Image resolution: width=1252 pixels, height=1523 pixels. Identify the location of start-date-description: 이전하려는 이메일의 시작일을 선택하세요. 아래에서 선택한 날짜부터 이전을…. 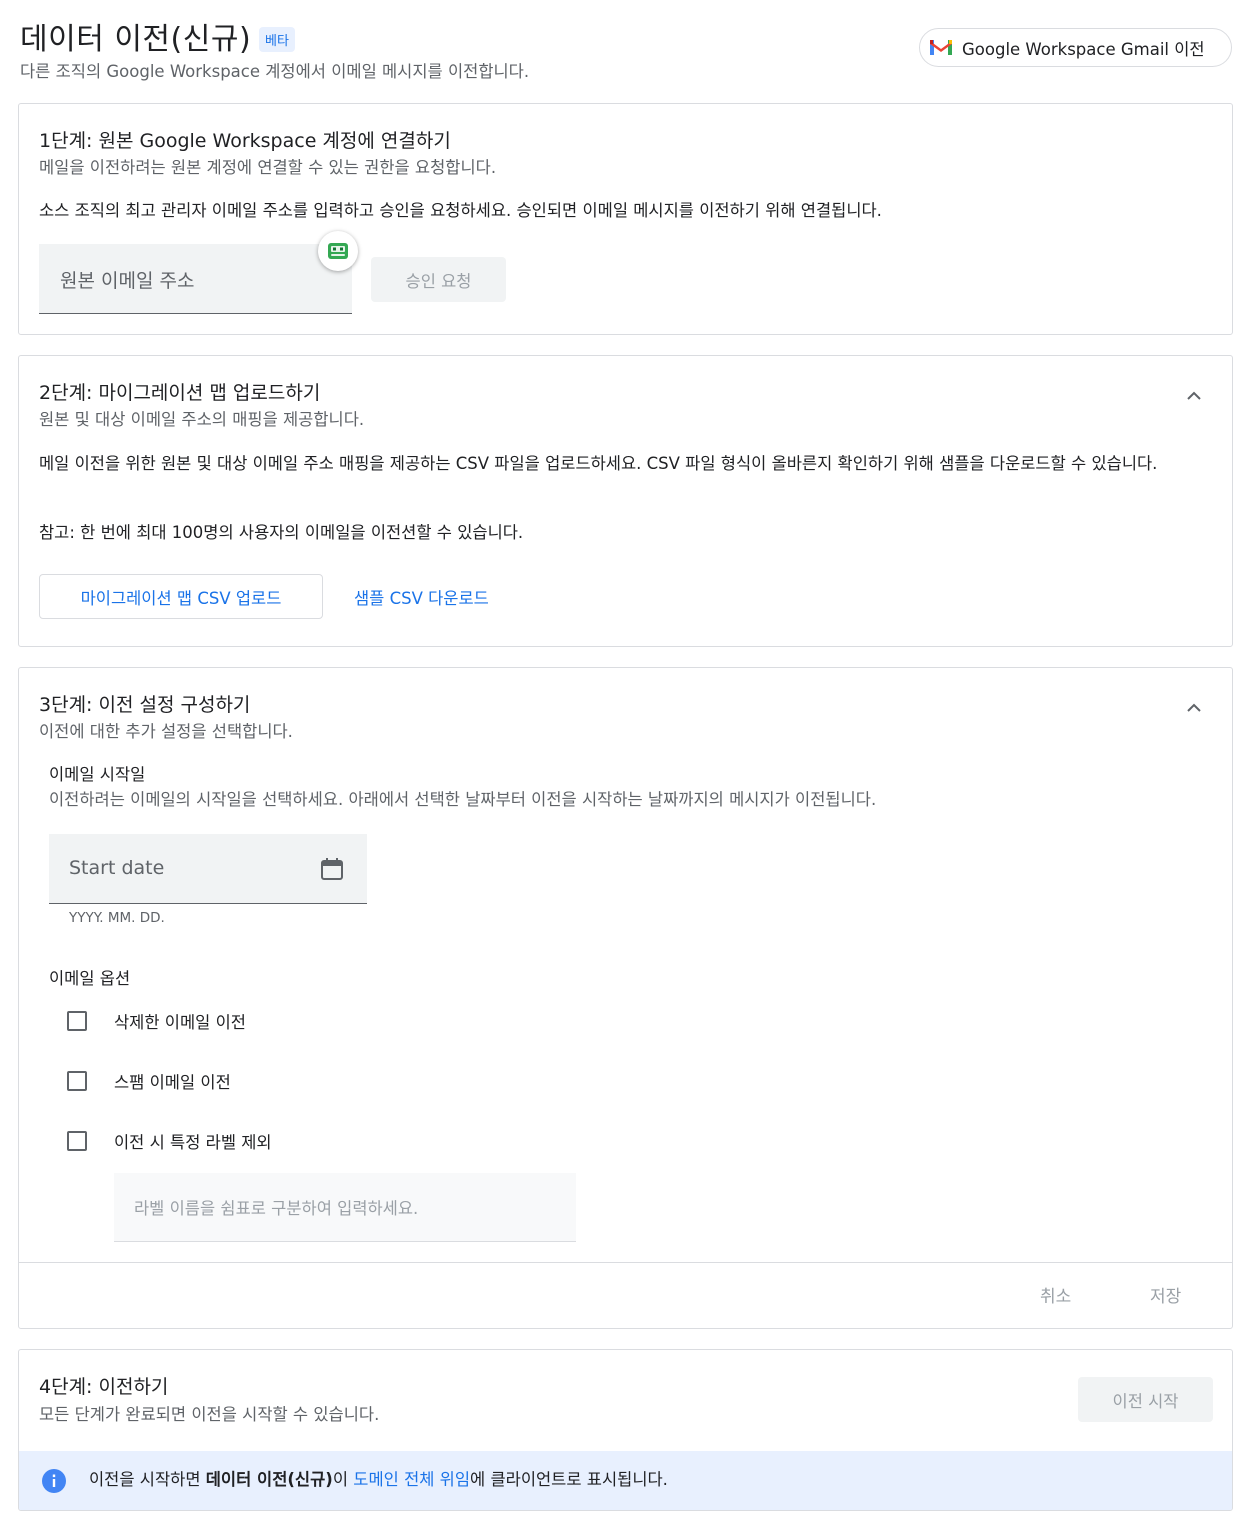
(463, 799).